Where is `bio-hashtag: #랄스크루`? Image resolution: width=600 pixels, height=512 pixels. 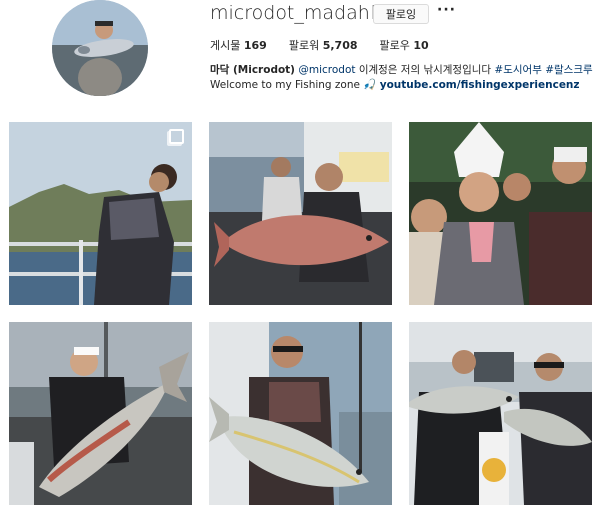
bio-hashtag: #랄스크루 is located at coordinates (568, 70).